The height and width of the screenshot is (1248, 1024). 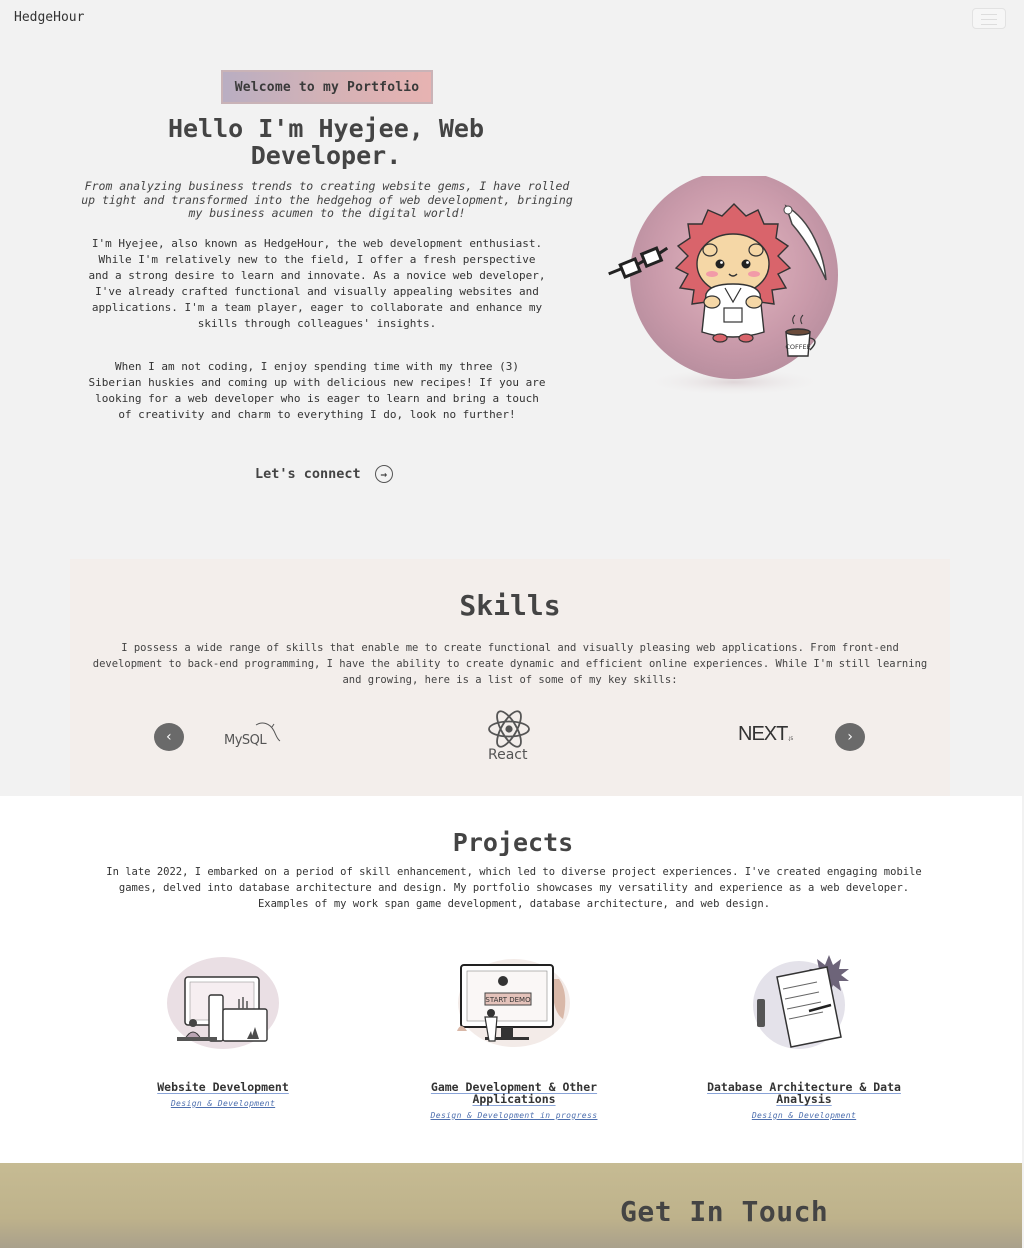 What do you see at coordinates (383, 474) in the screenshot?
I see `arrow-right-circle-icon: →` at bounding box center [383, 474].